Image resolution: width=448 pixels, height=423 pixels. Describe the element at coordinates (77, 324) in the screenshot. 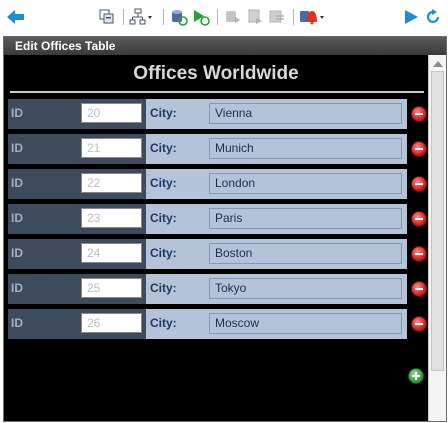

I see `id-cell: ID 26` at that location.